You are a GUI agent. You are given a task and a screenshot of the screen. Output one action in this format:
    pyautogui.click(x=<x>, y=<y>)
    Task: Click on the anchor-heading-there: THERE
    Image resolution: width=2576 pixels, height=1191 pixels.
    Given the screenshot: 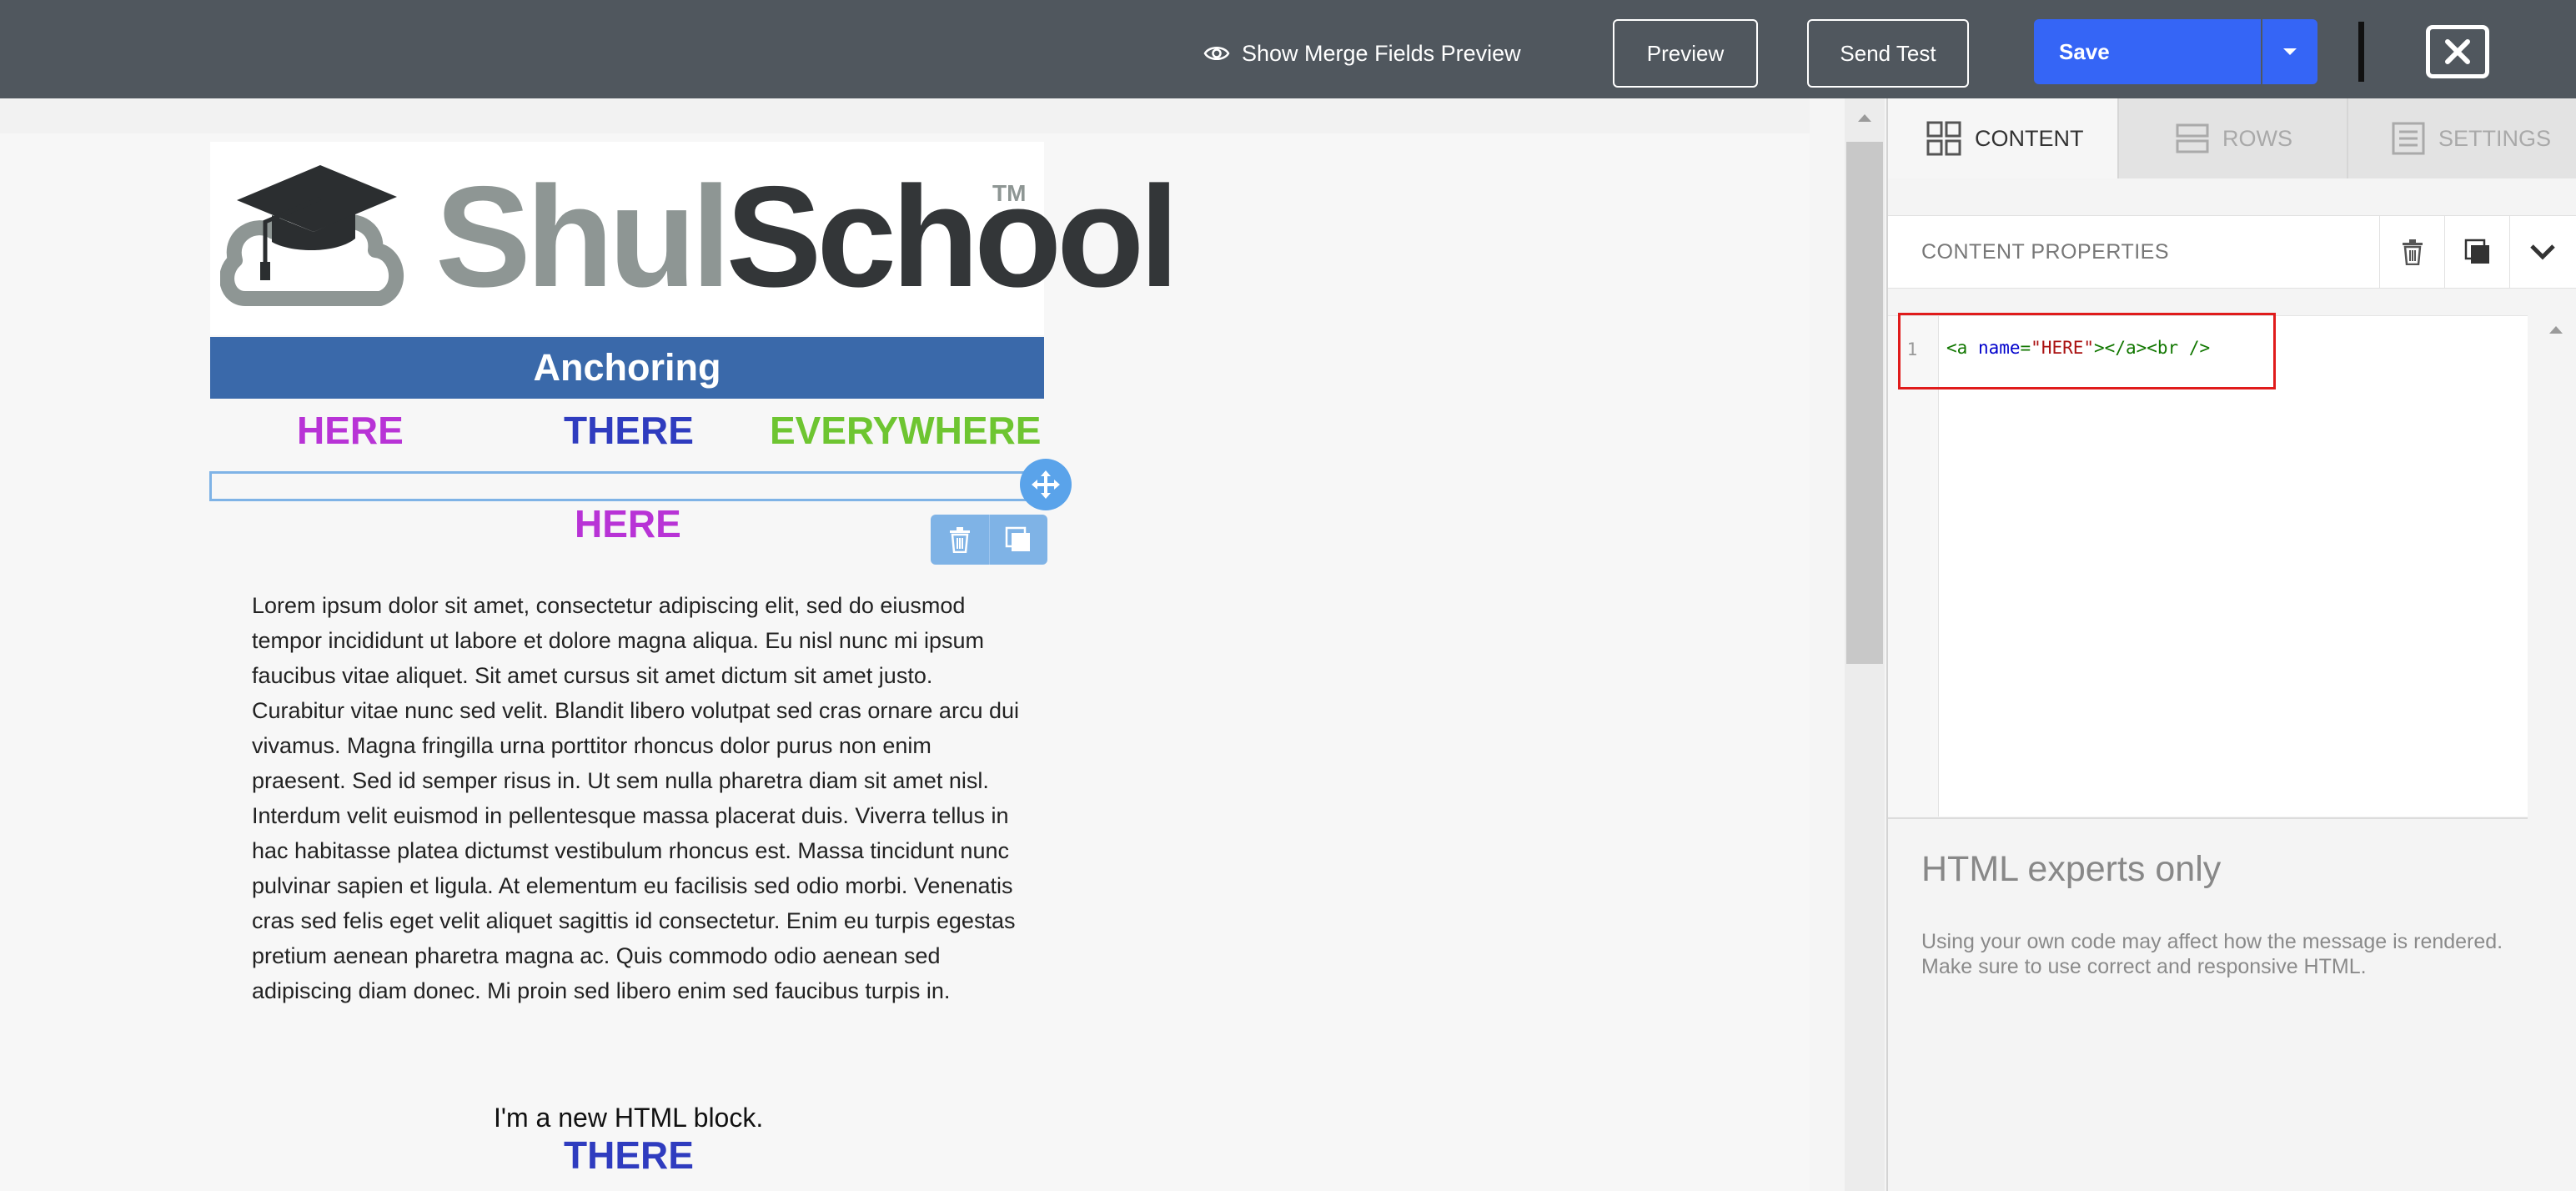 What is the action you would take?
    pyautogui.click(x=629, y=1155)
    